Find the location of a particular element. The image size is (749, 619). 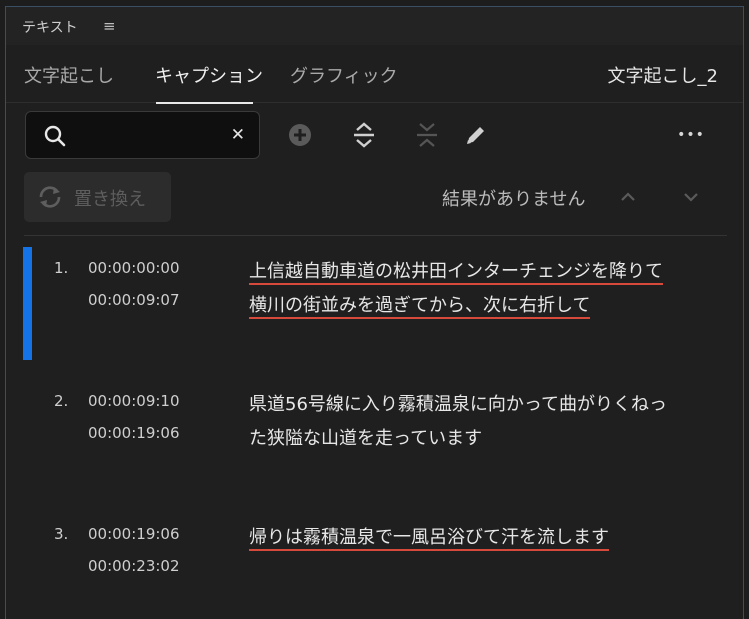

replace-icon is located at coordinates (50, 197).